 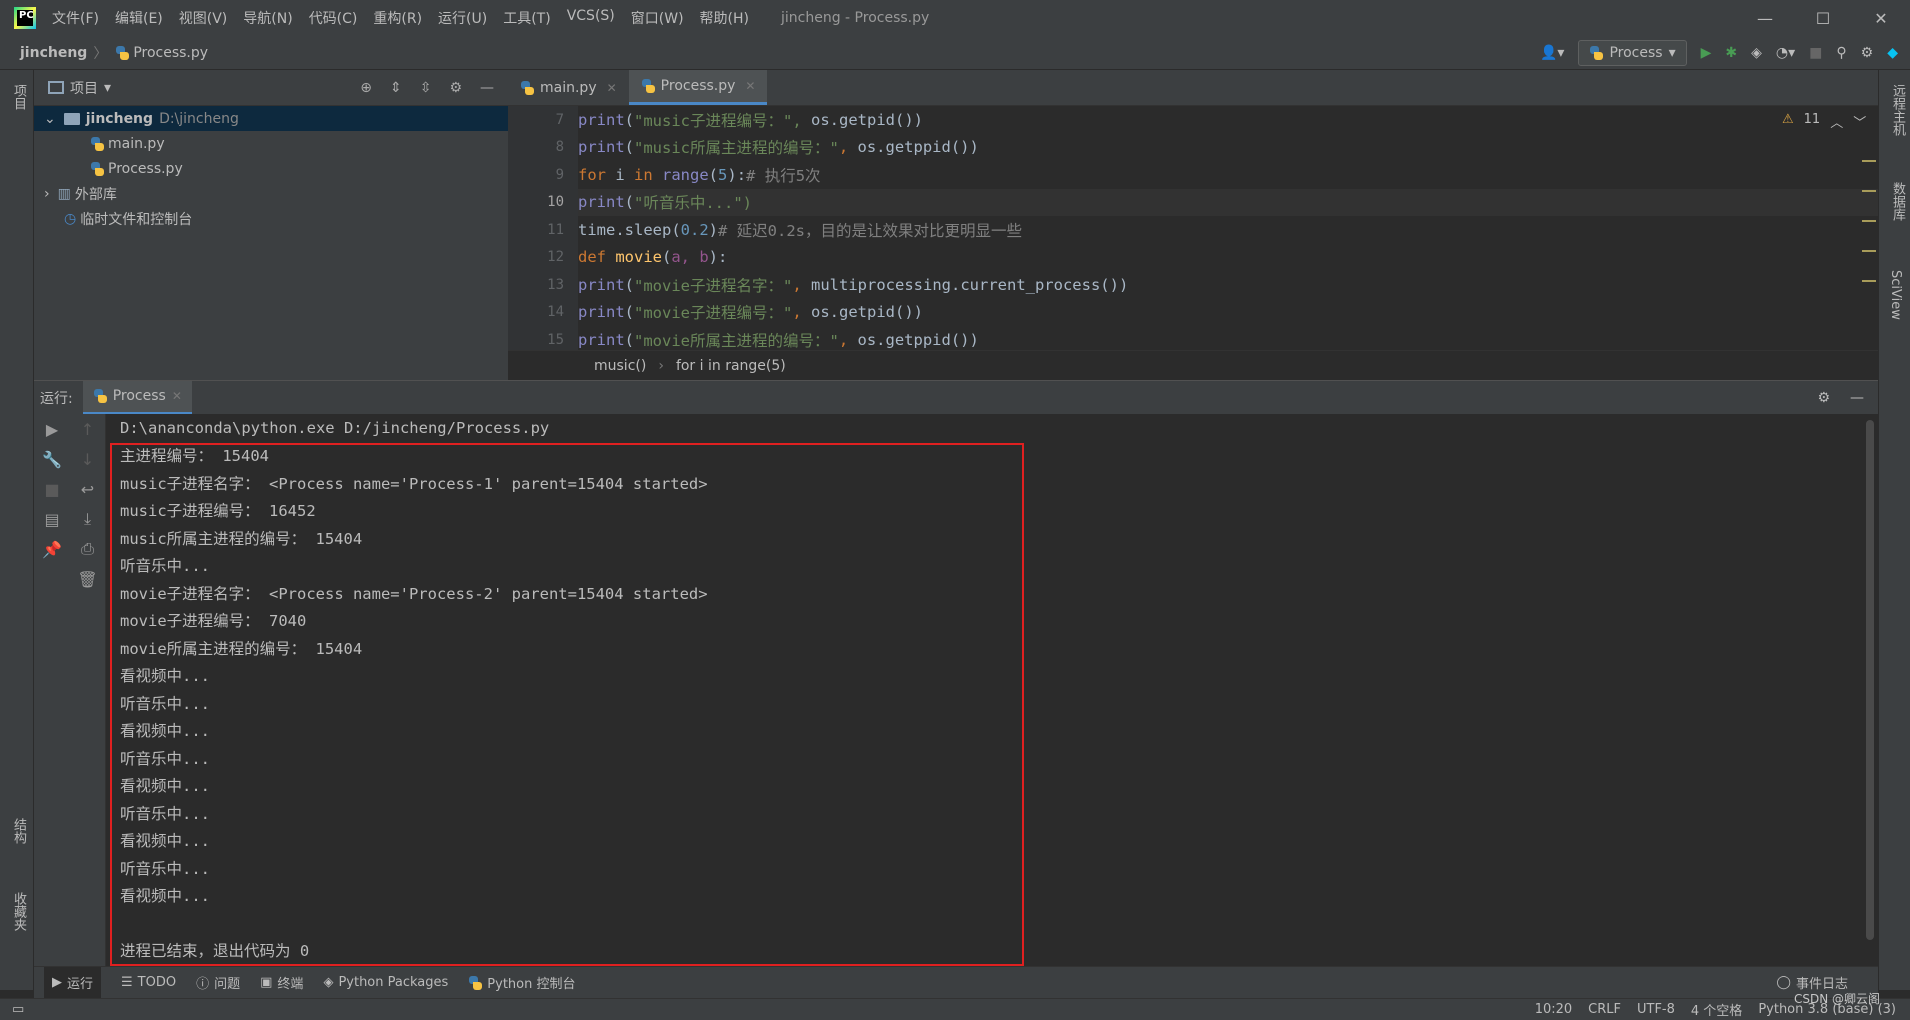 I want to click on pin-icon: 📌, so click(x=52, y=549).